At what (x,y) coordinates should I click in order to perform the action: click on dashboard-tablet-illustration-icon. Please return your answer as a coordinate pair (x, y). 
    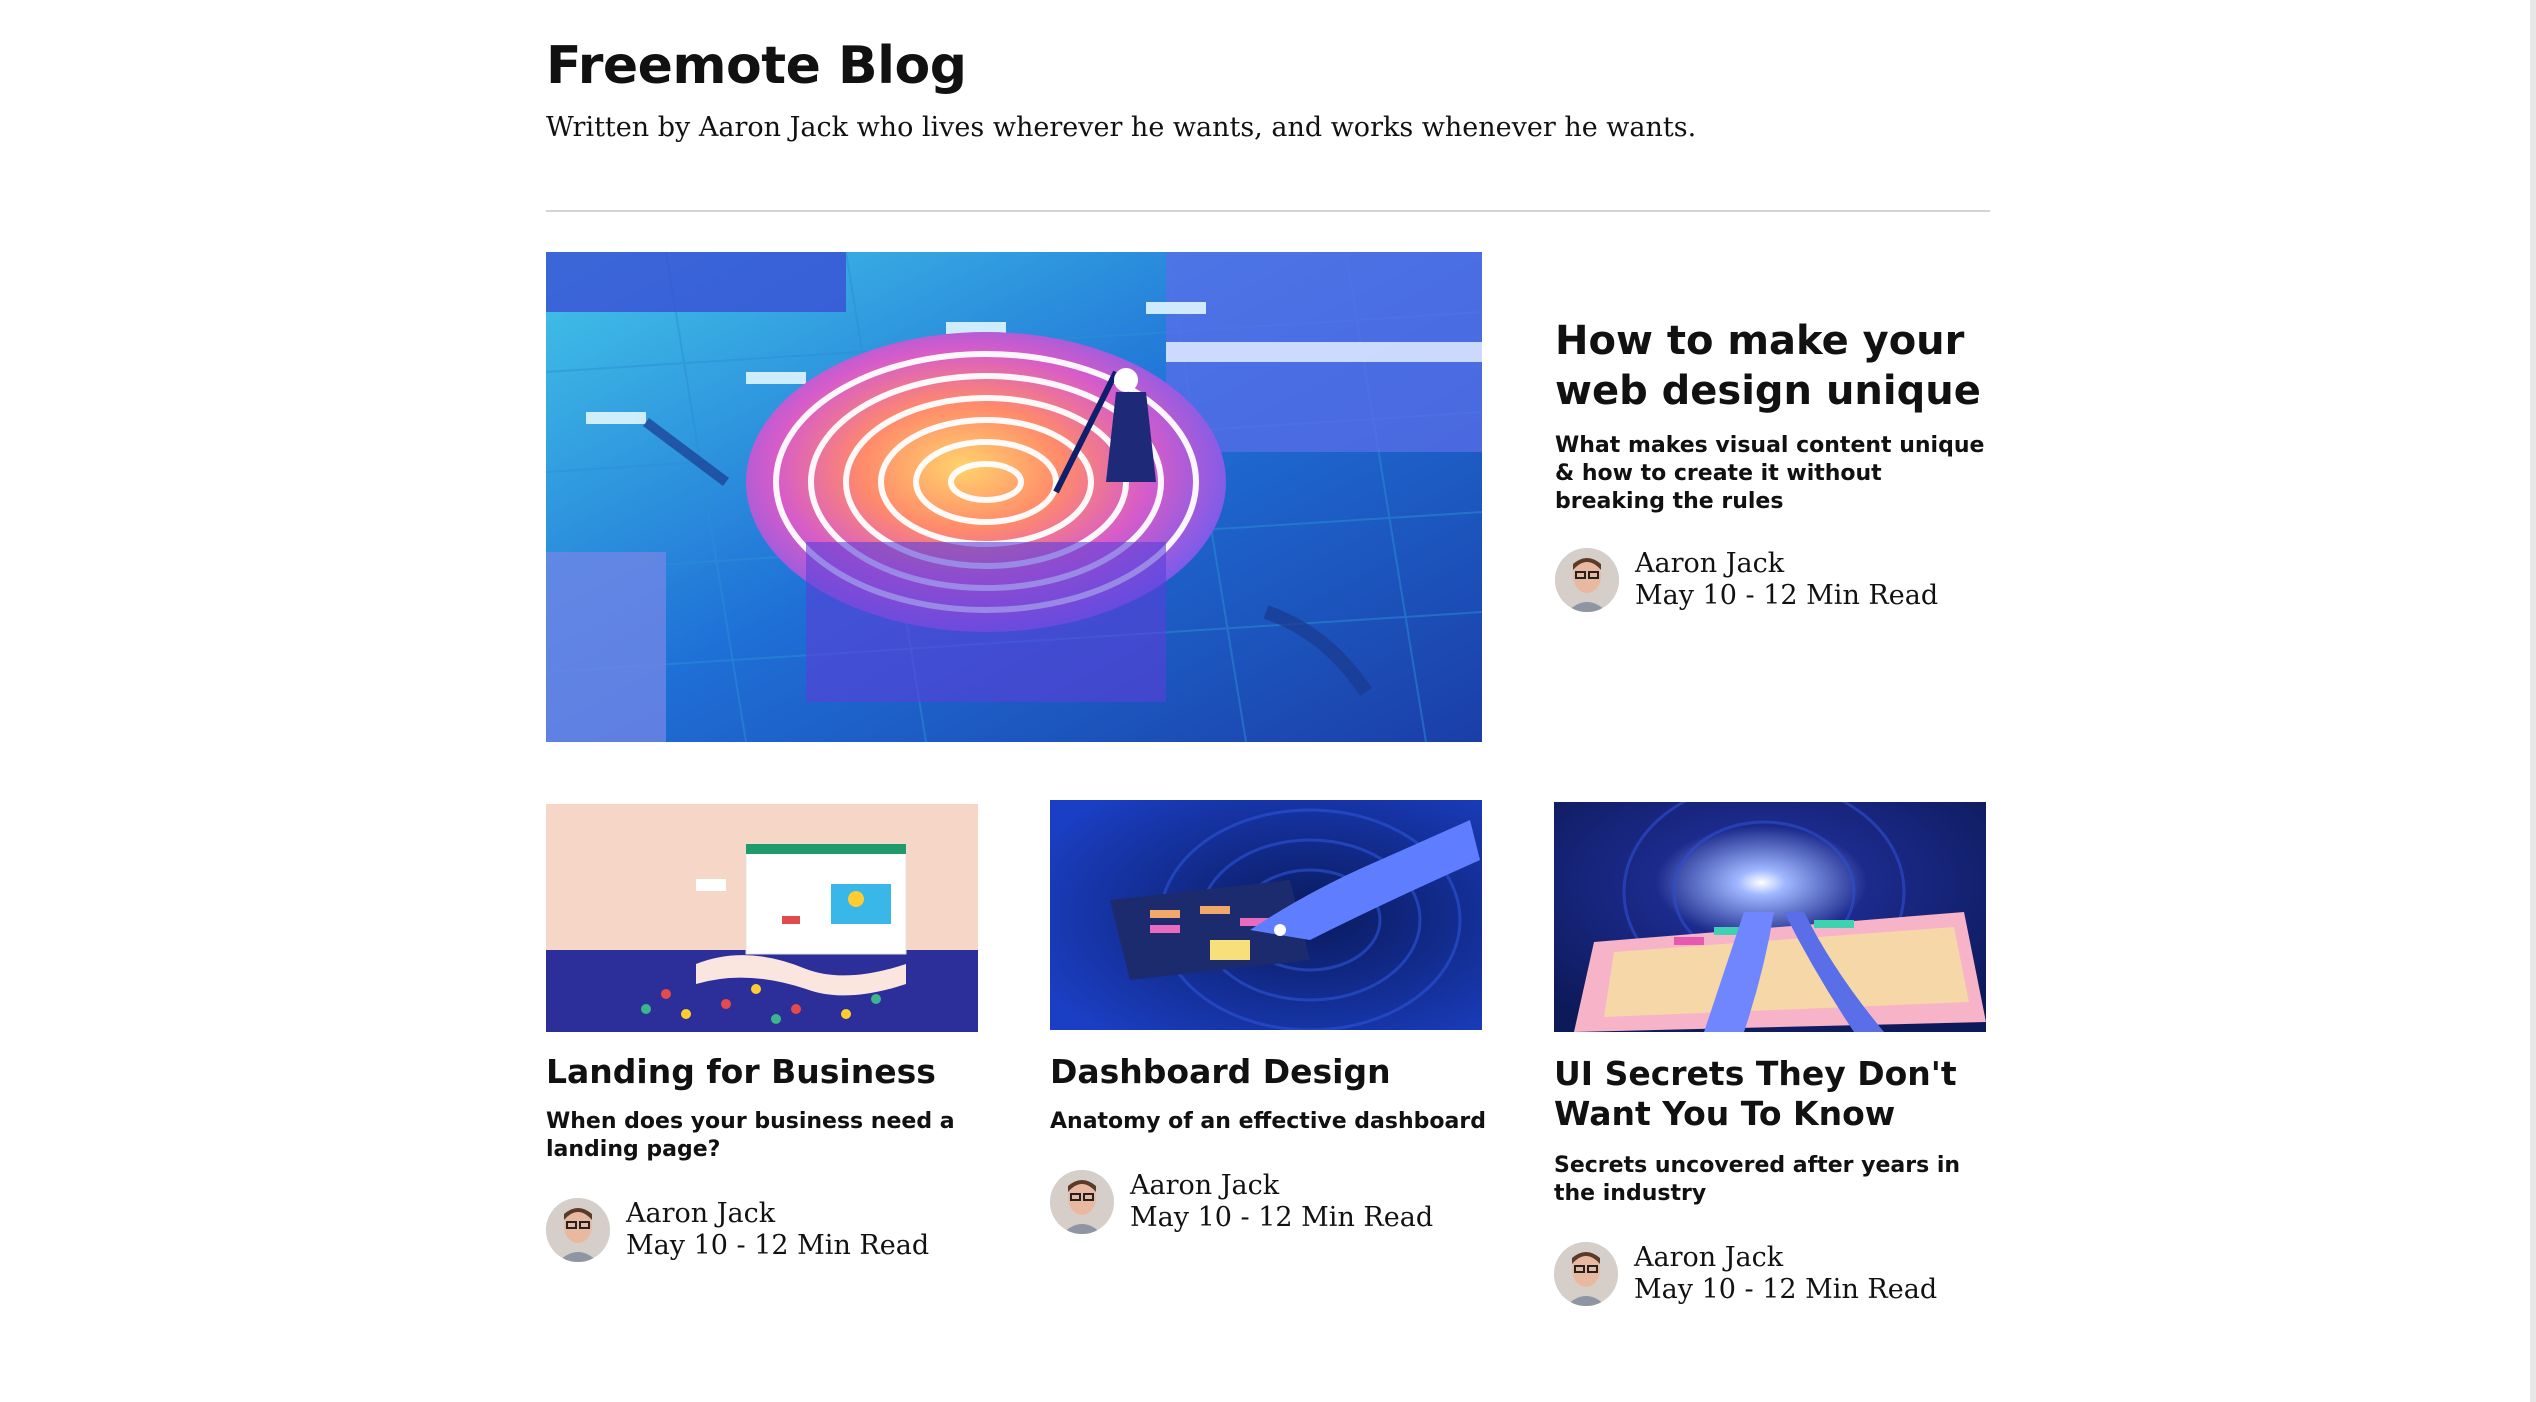
    Looking at the image, I should click on (1266, 915).